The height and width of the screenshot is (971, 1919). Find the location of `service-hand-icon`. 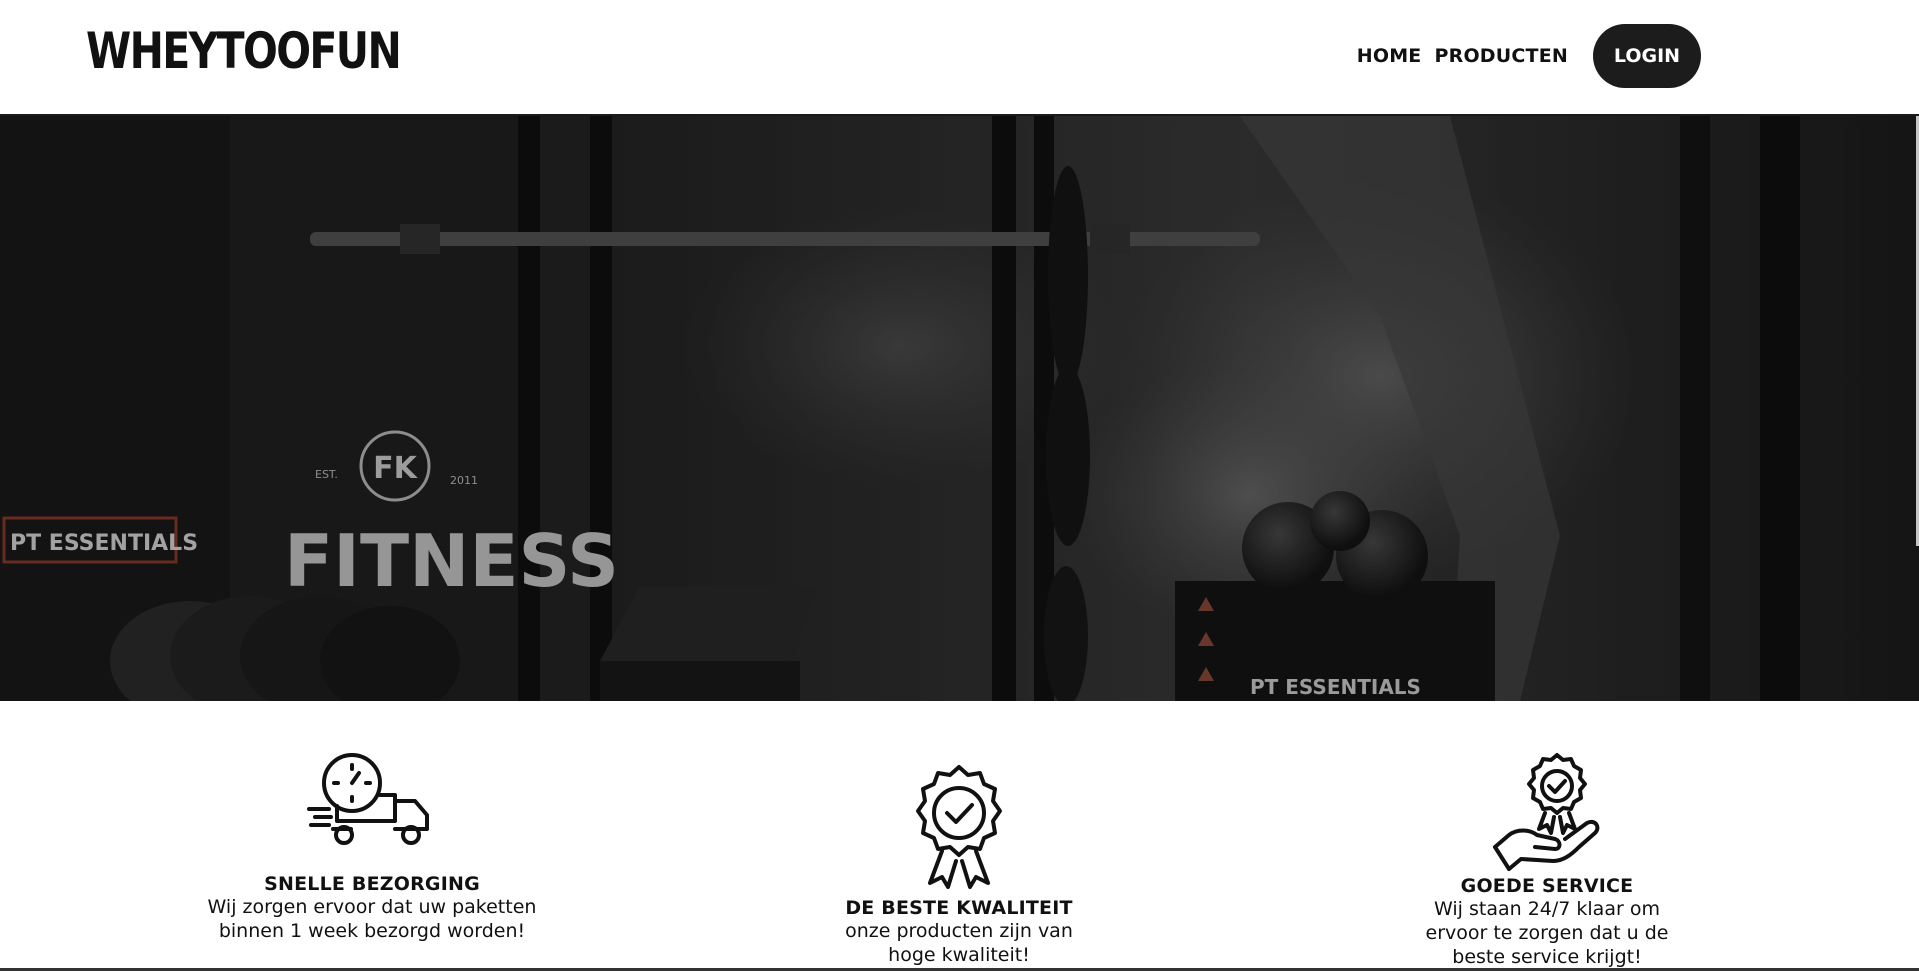

service-hand-icon is located at coordinates (1546, 812).